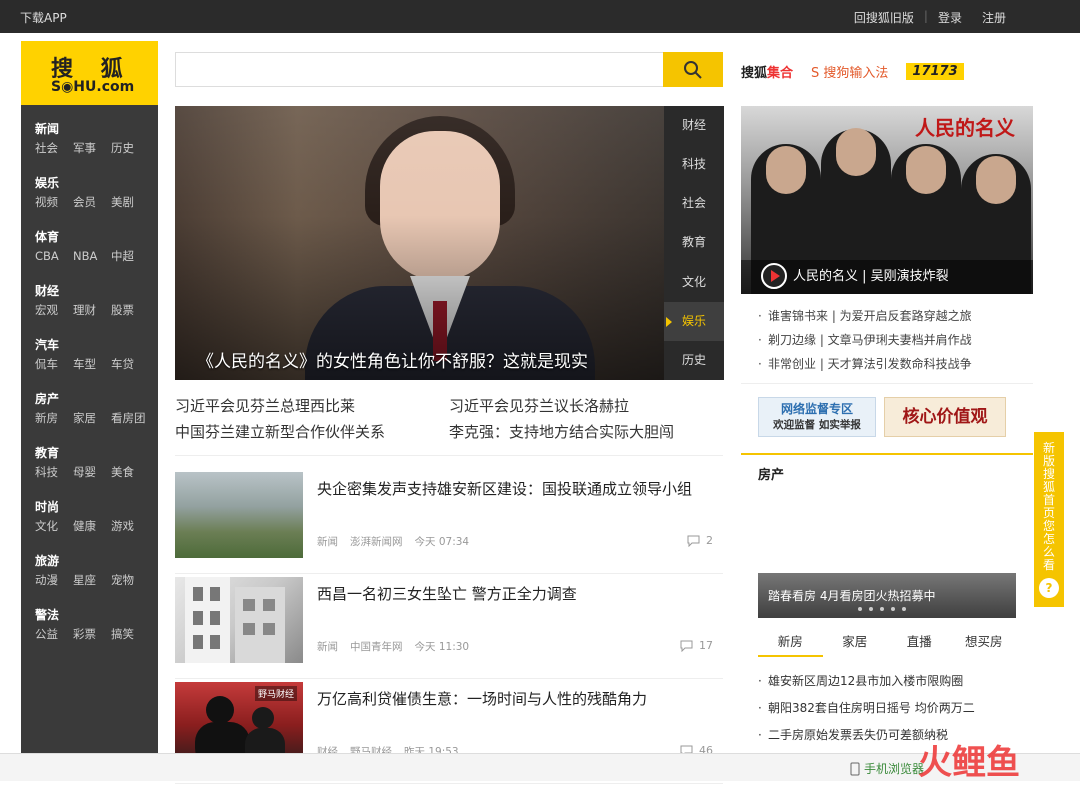 The height and width of the screenshot is (785, 1080). I want to click on headline-link: 习近平会见芬兰议长洛赫拉, so click(586, 406).